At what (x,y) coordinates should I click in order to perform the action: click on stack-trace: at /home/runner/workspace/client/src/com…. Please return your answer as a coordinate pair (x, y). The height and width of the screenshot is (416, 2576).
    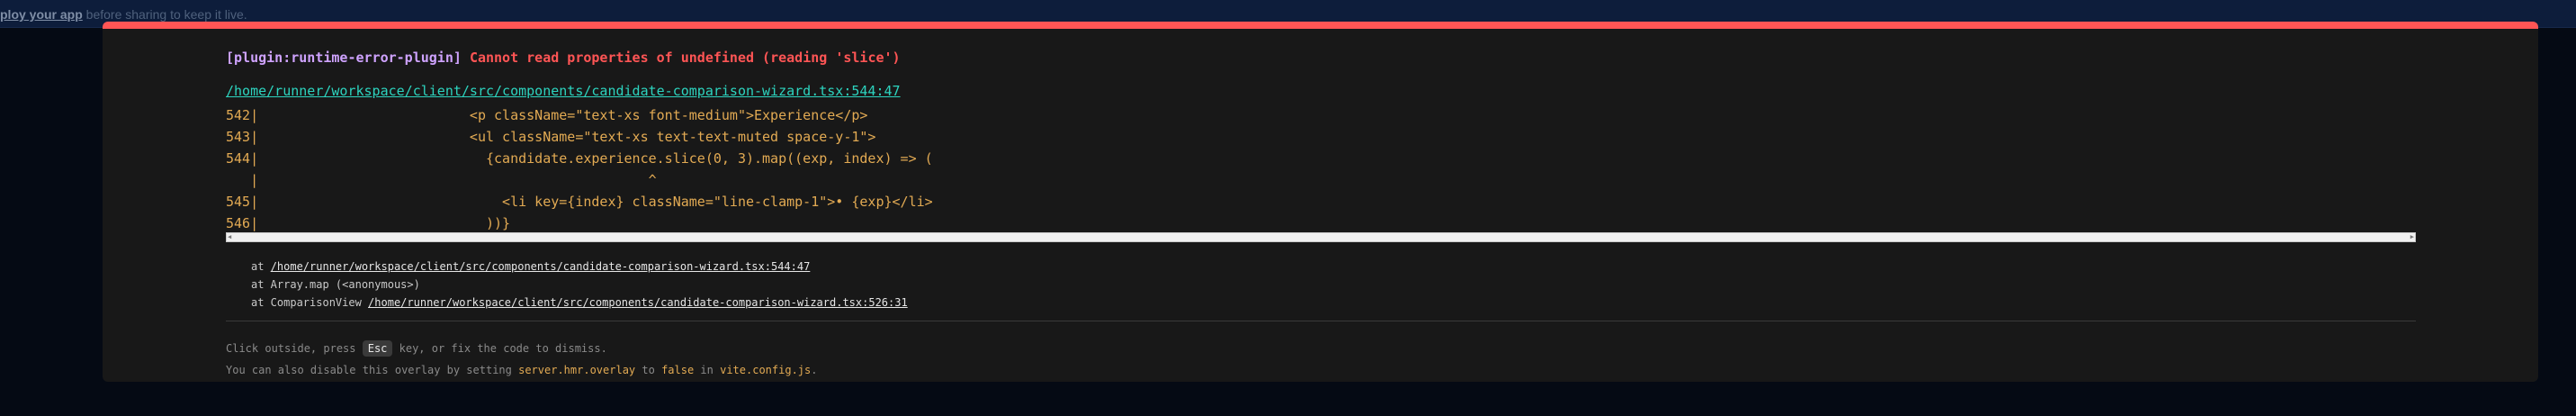
    Looking at the image, I should click on (580, 285).